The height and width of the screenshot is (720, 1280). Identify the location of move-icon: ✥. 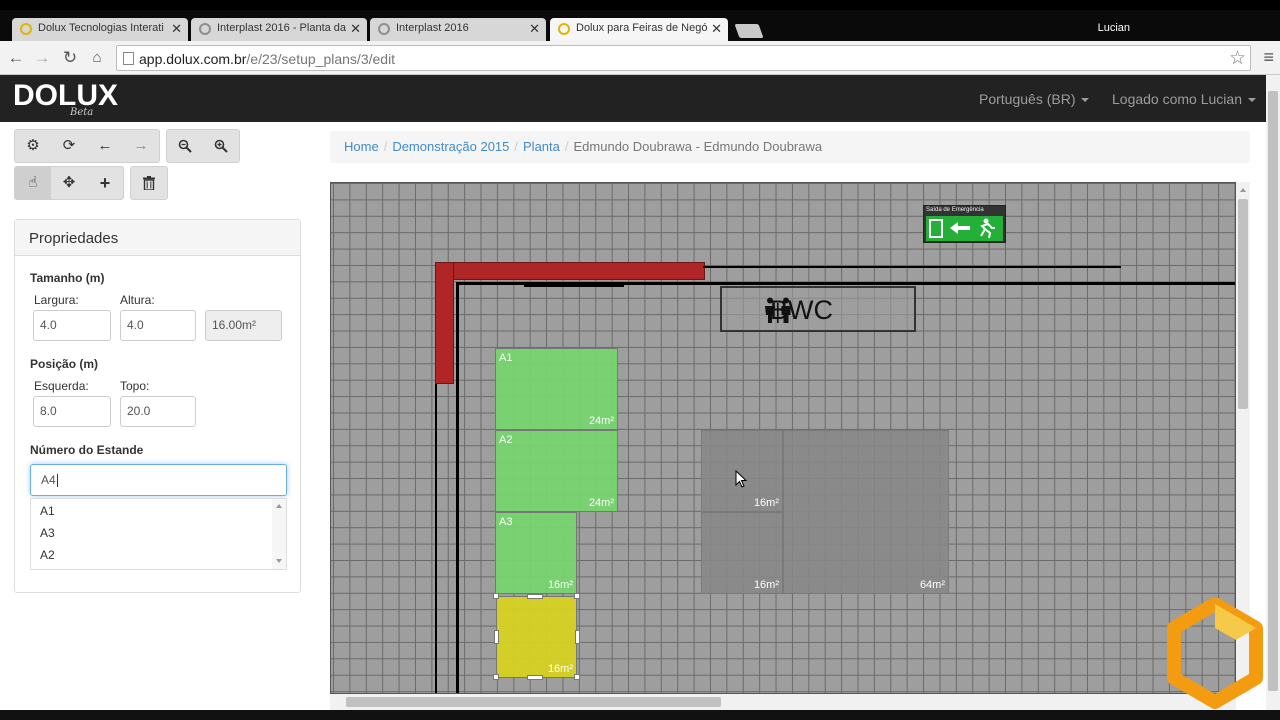
(69, 183).